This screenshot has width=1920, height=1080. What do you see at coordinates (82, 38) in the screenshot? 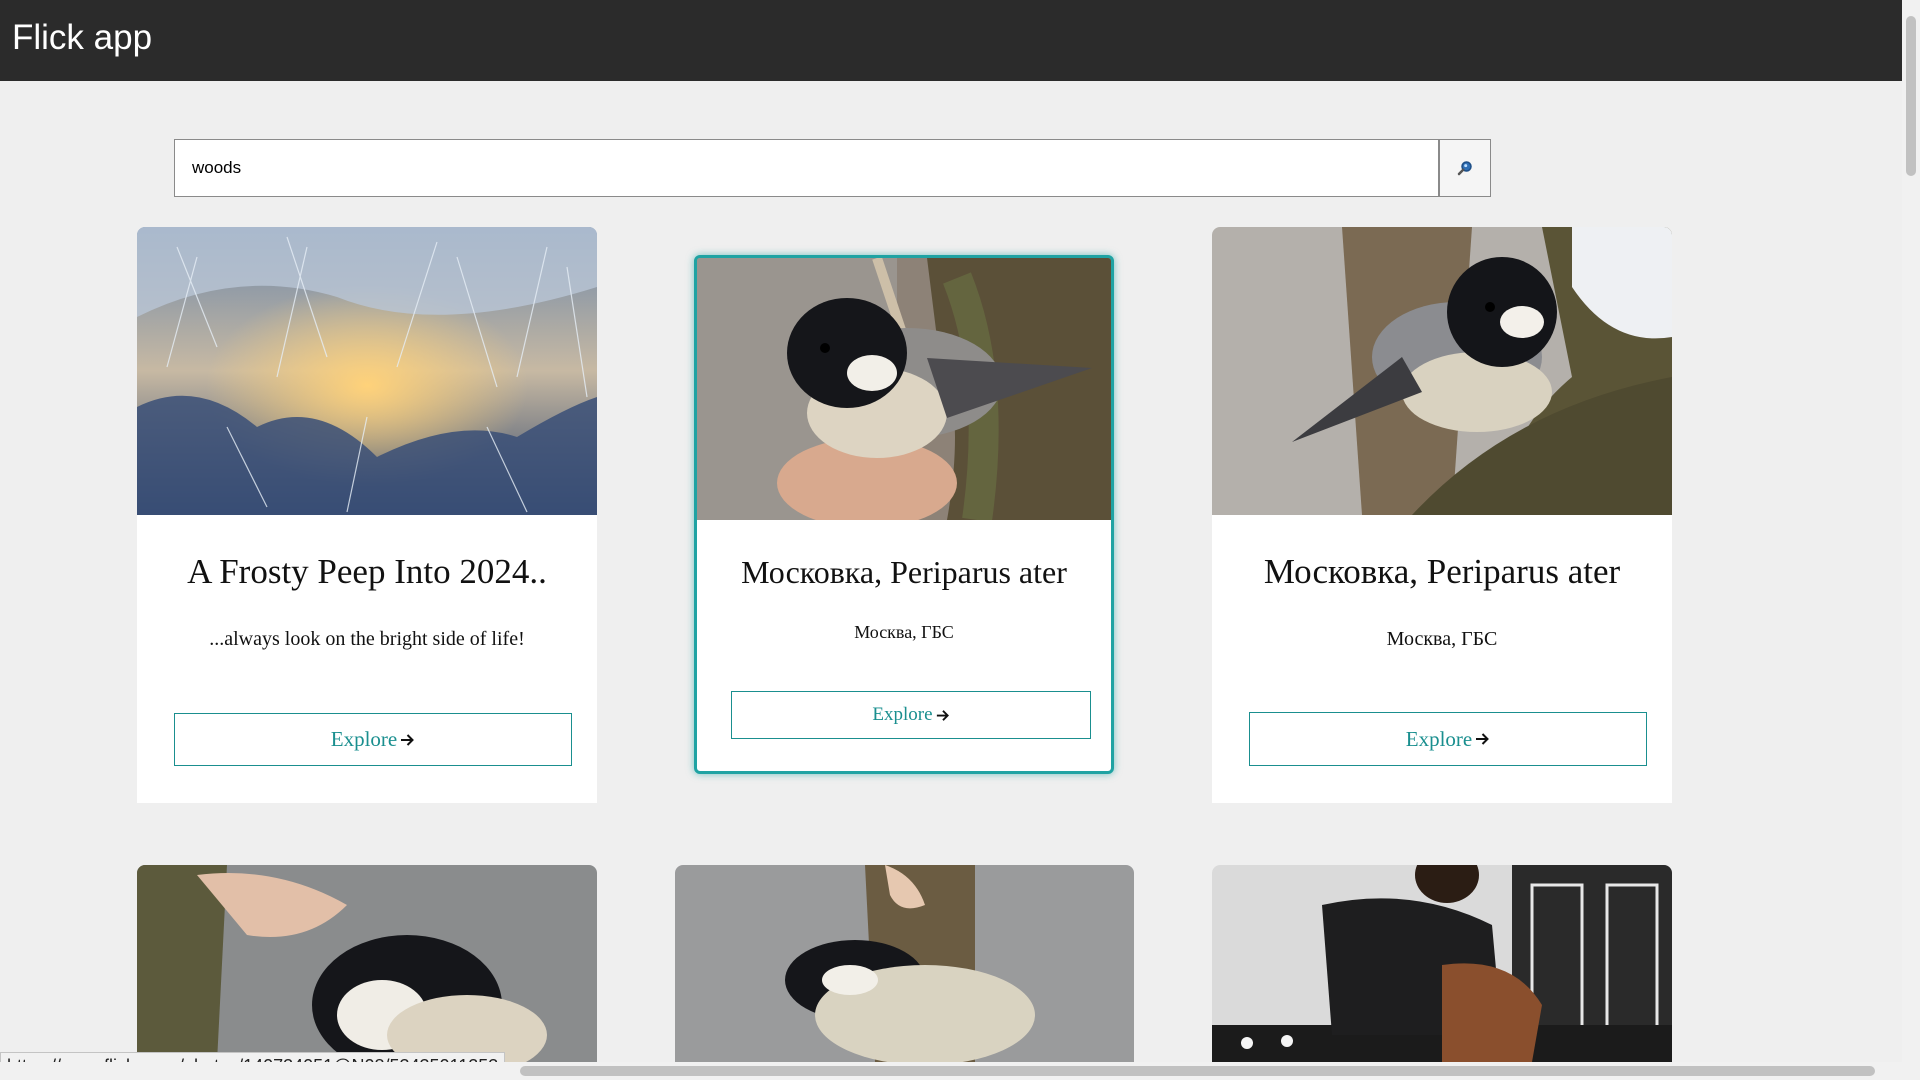
I see `app-title: Flick app` at bounding box center [82, 38].